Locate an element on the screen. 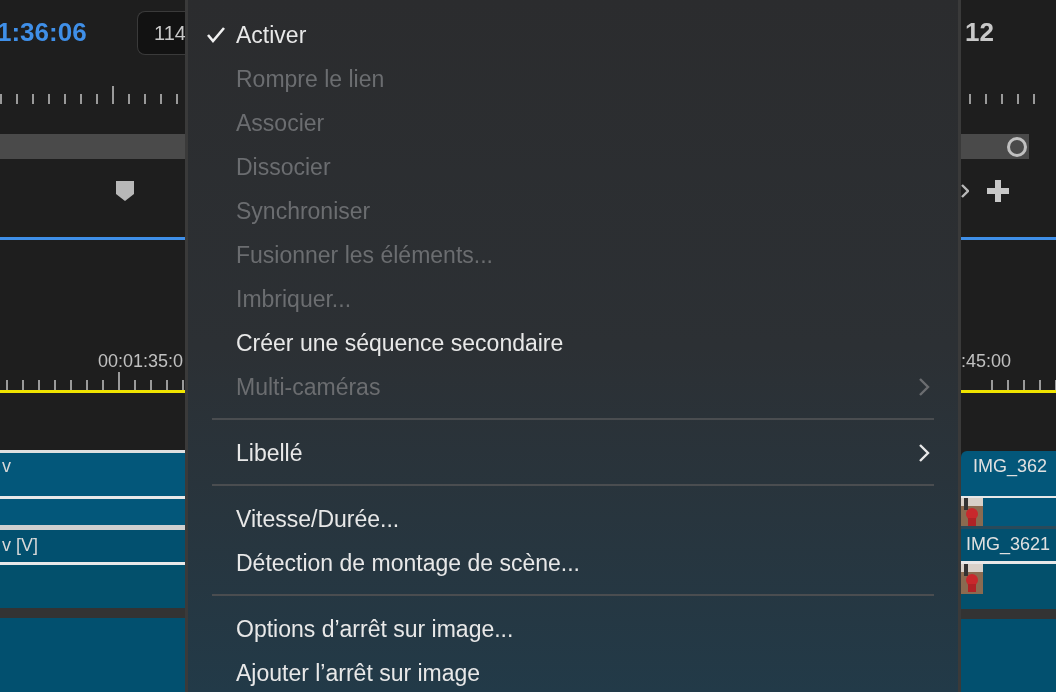  video-clip: IMG_3621 is located at coordinates (1008, 545).